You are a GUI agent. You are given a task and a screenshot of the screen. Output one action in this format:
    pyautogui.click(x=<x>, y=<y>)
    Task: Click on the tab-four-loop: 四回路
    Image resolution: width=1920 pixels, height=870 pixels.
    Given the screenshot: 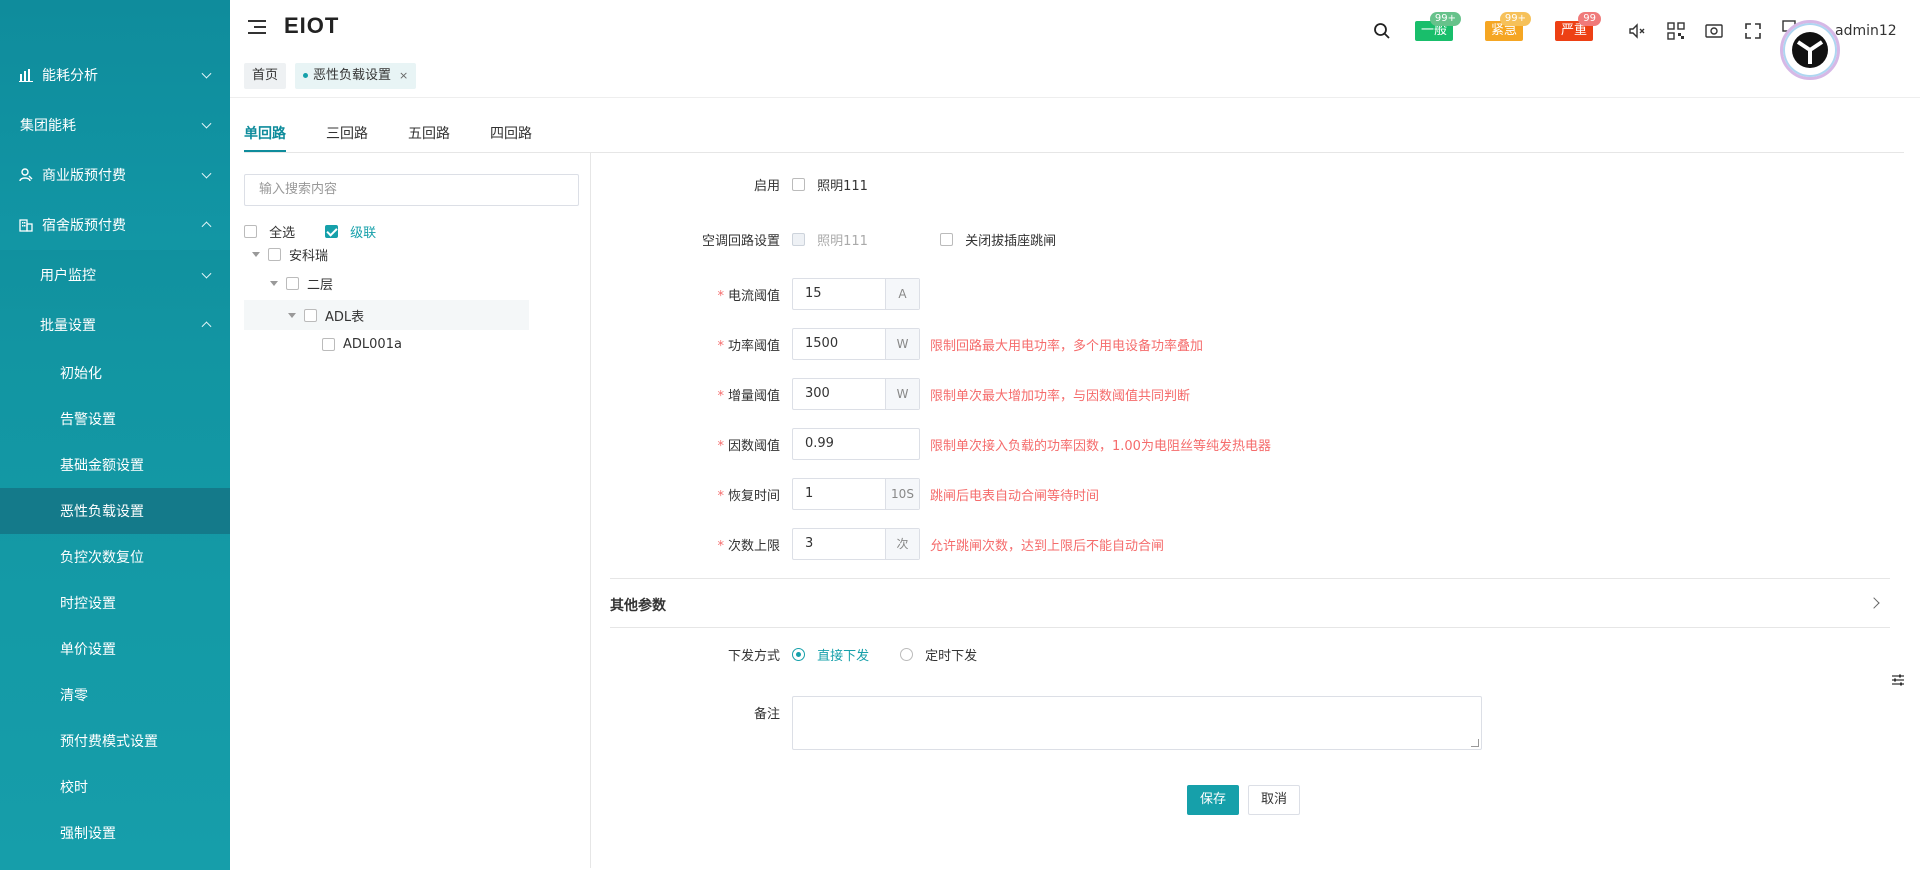 What is the action you would take?
    pyautogui.click(x=511, y=133)
    